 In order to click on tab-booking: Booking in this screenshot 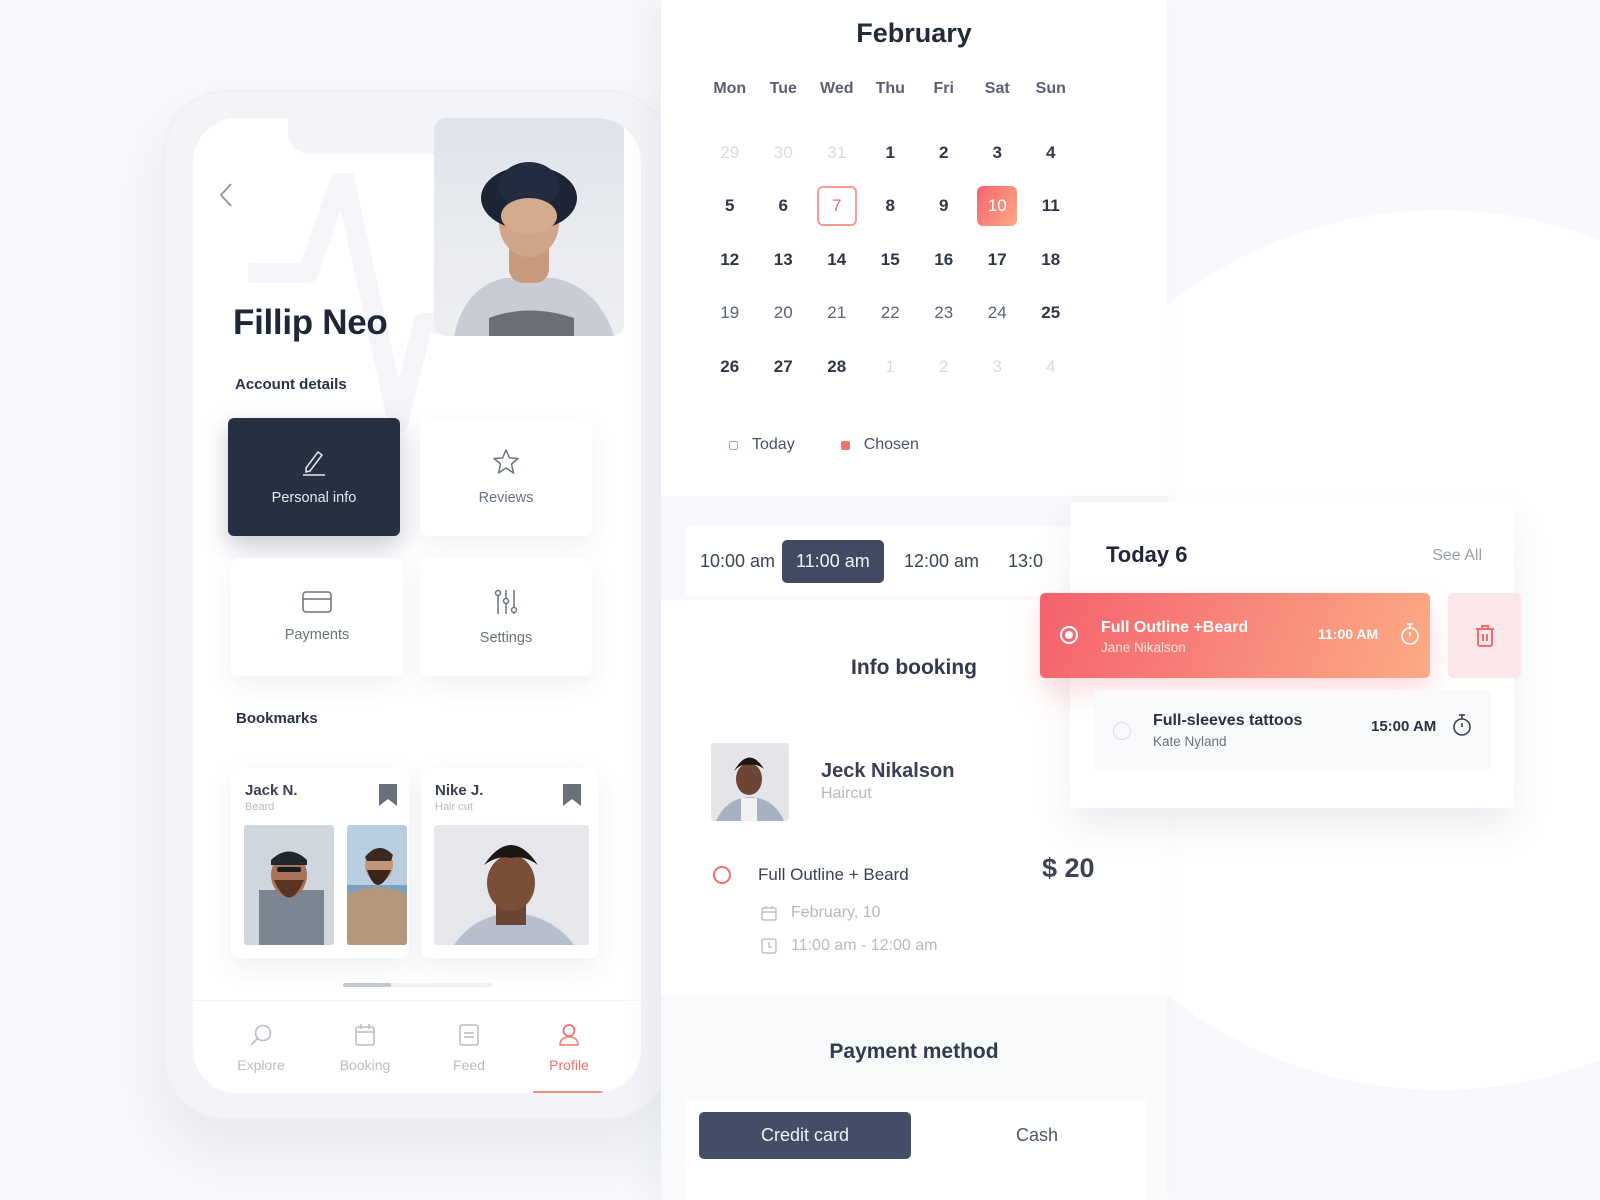, I will do `click(365, 1048)`.